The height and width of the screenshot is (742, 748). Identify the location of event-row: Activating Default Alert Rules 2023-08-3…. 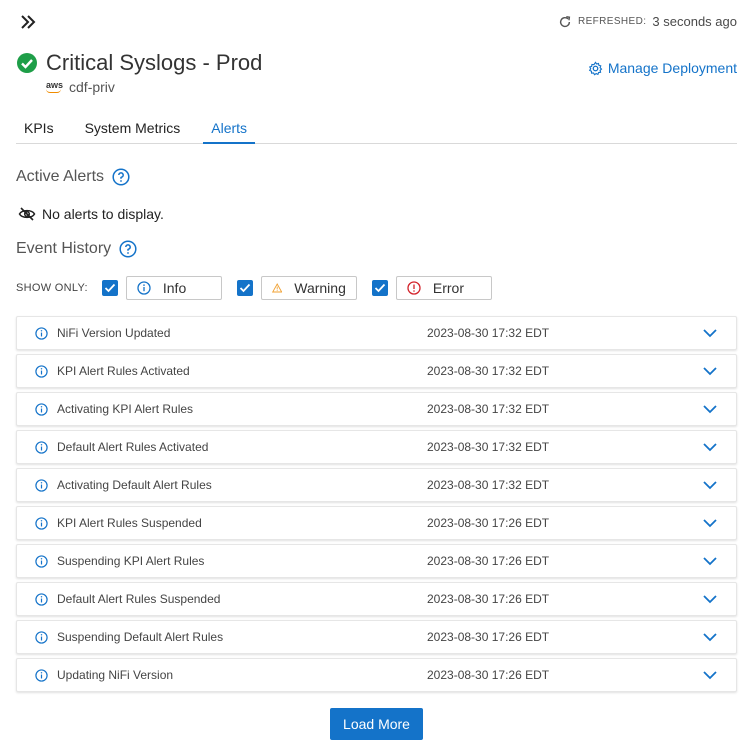
(376, 485).